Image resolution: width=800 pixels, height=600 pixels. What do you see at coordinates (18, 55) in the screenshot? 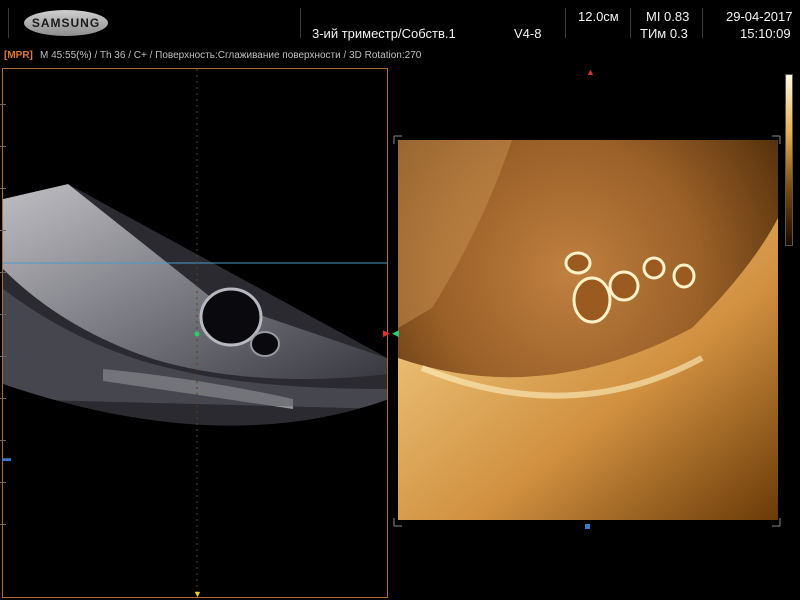
I see `mpr-mode-tag: [MPR]` at bounding box center [18, 55].